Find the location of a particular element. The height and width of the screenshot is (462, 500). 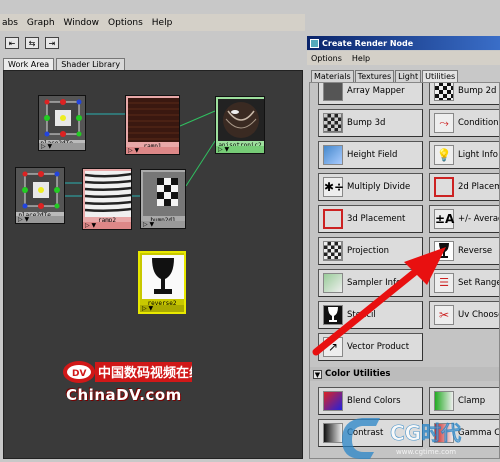

set-range-icon: ☰ is located at coordinates (444, 283).